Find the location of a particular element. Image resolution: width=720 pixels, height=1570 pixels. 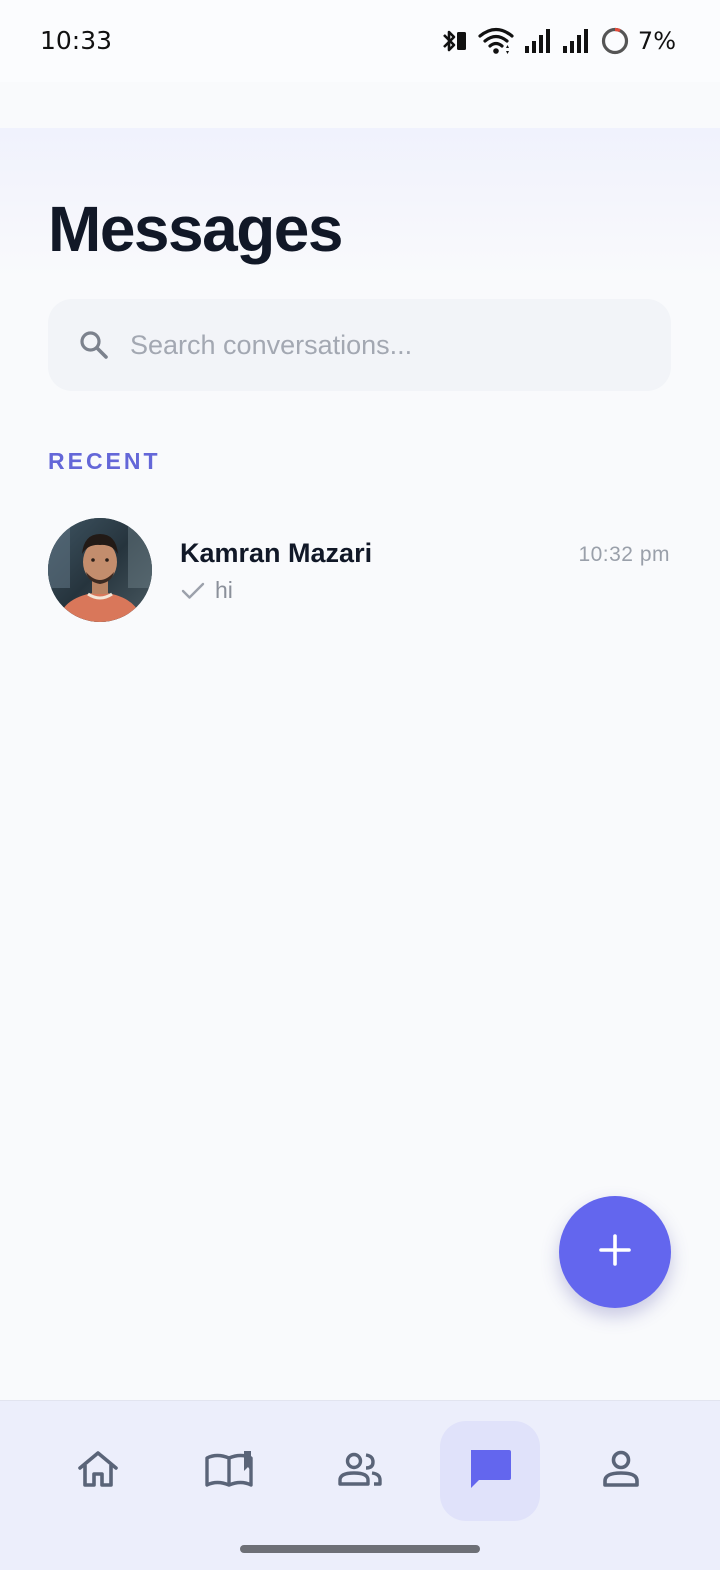

plus-icon is located at coordinates (615, 1252).